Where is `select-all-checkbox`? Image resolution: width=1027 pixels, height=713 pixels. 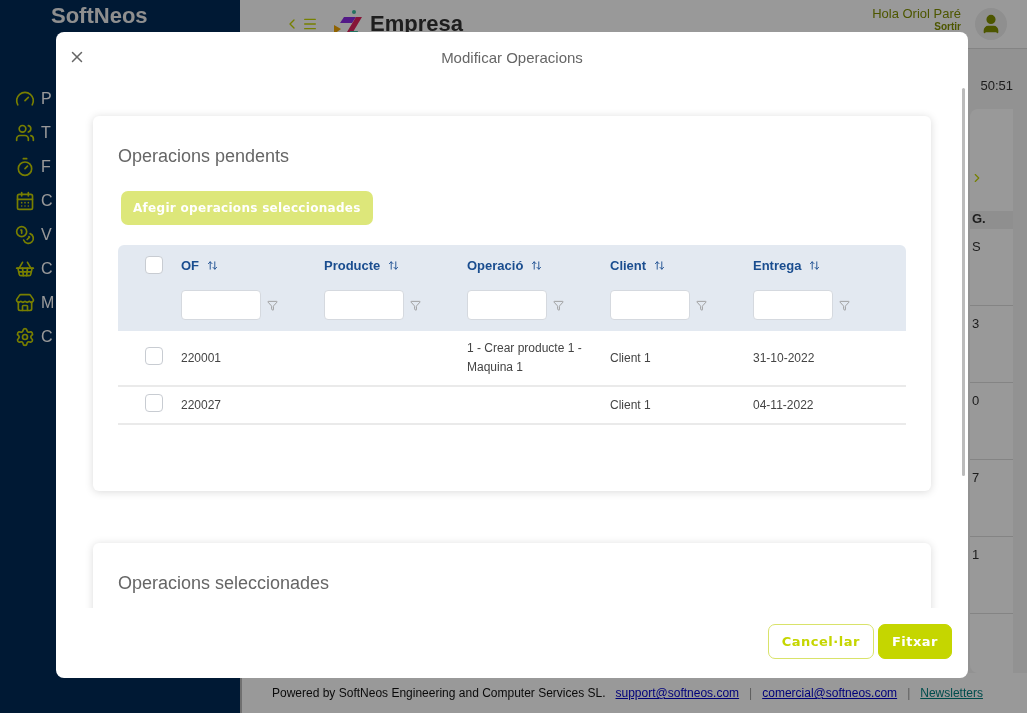 select-all-checkbox is located at coordinates (154, 265).